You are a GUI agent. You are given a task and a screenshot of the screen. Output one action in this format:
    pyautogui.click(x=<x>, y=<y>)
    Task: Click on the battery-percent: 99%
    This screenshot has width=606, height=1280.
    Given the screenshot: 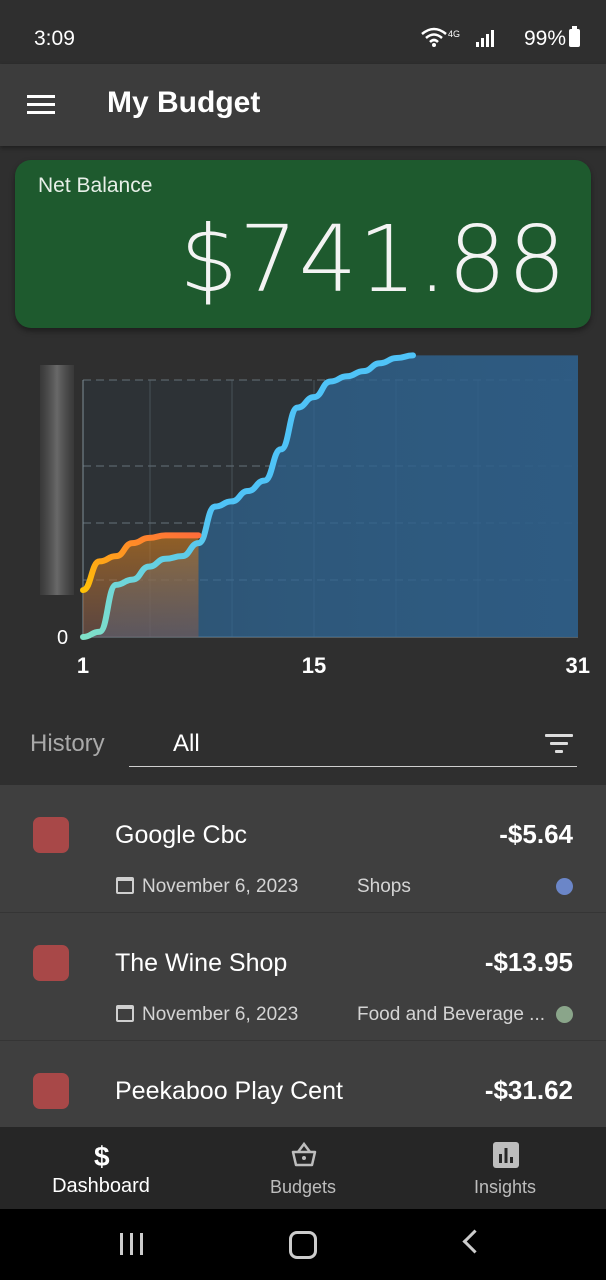 What is the action you would take?
    pyautogui.click(x=544, y=38)
    